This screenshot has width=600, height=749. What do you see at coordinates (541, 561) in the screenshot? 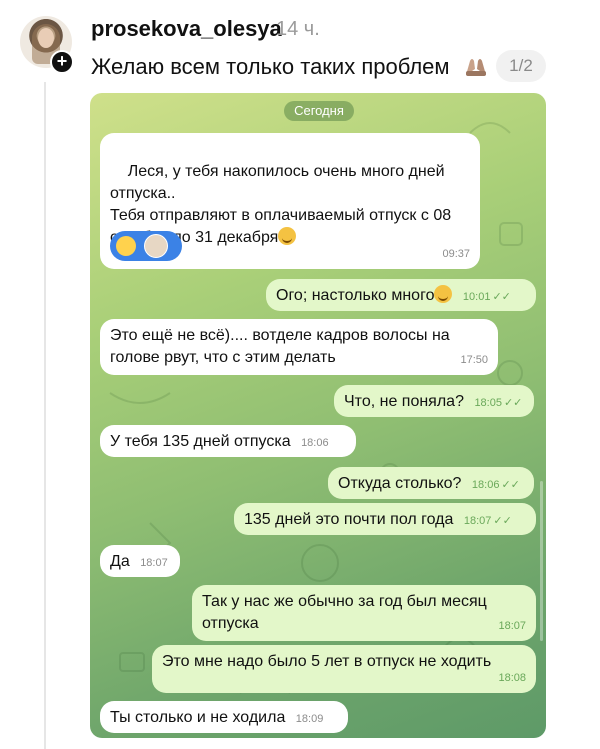
I see `chat-scrollbar` at bounding box center [541, 561].